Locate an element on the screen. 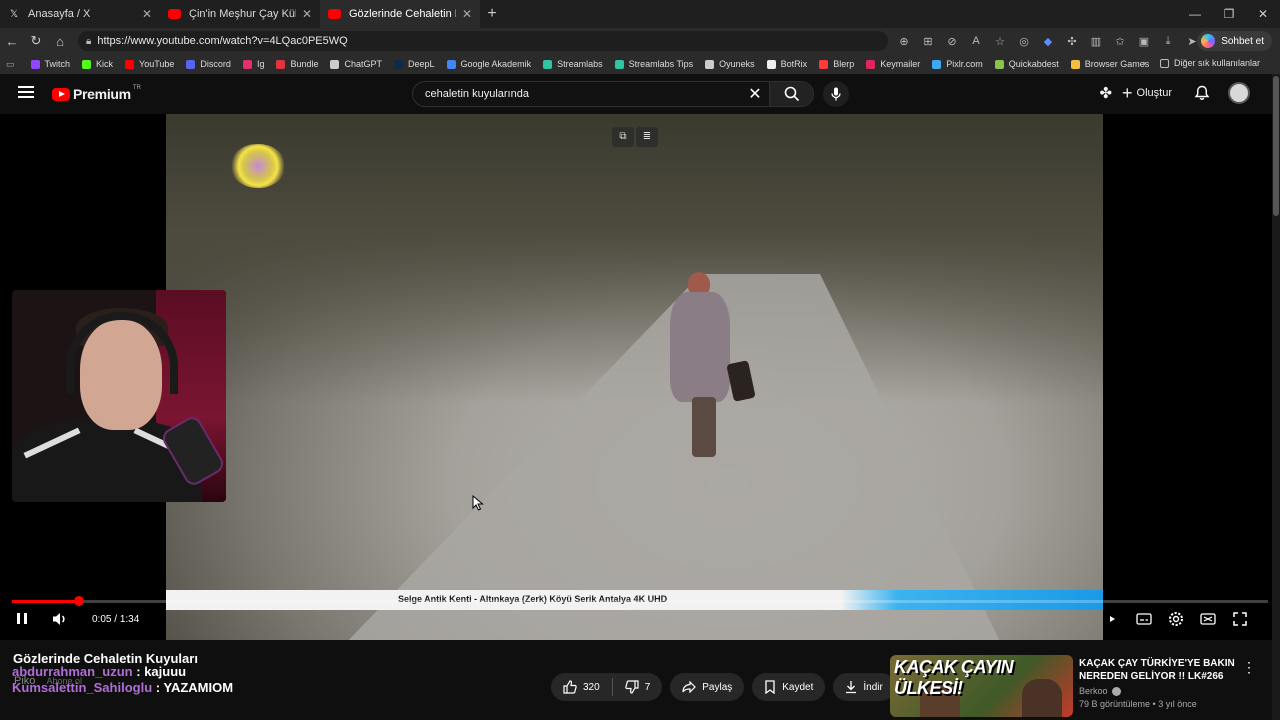  bookmark-item: Streamlabs is located at coordinates (573, 64).